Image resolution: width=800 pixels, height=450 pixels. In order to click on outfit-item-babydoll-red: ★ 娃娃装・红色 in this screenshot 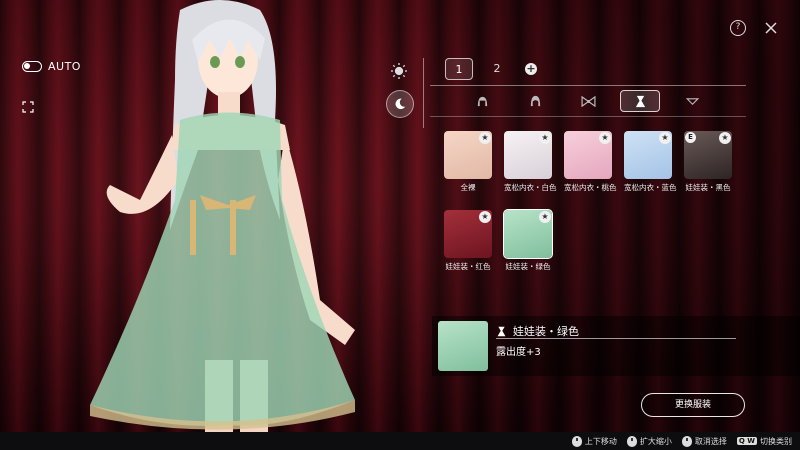, I will do `click(468, 241)`.